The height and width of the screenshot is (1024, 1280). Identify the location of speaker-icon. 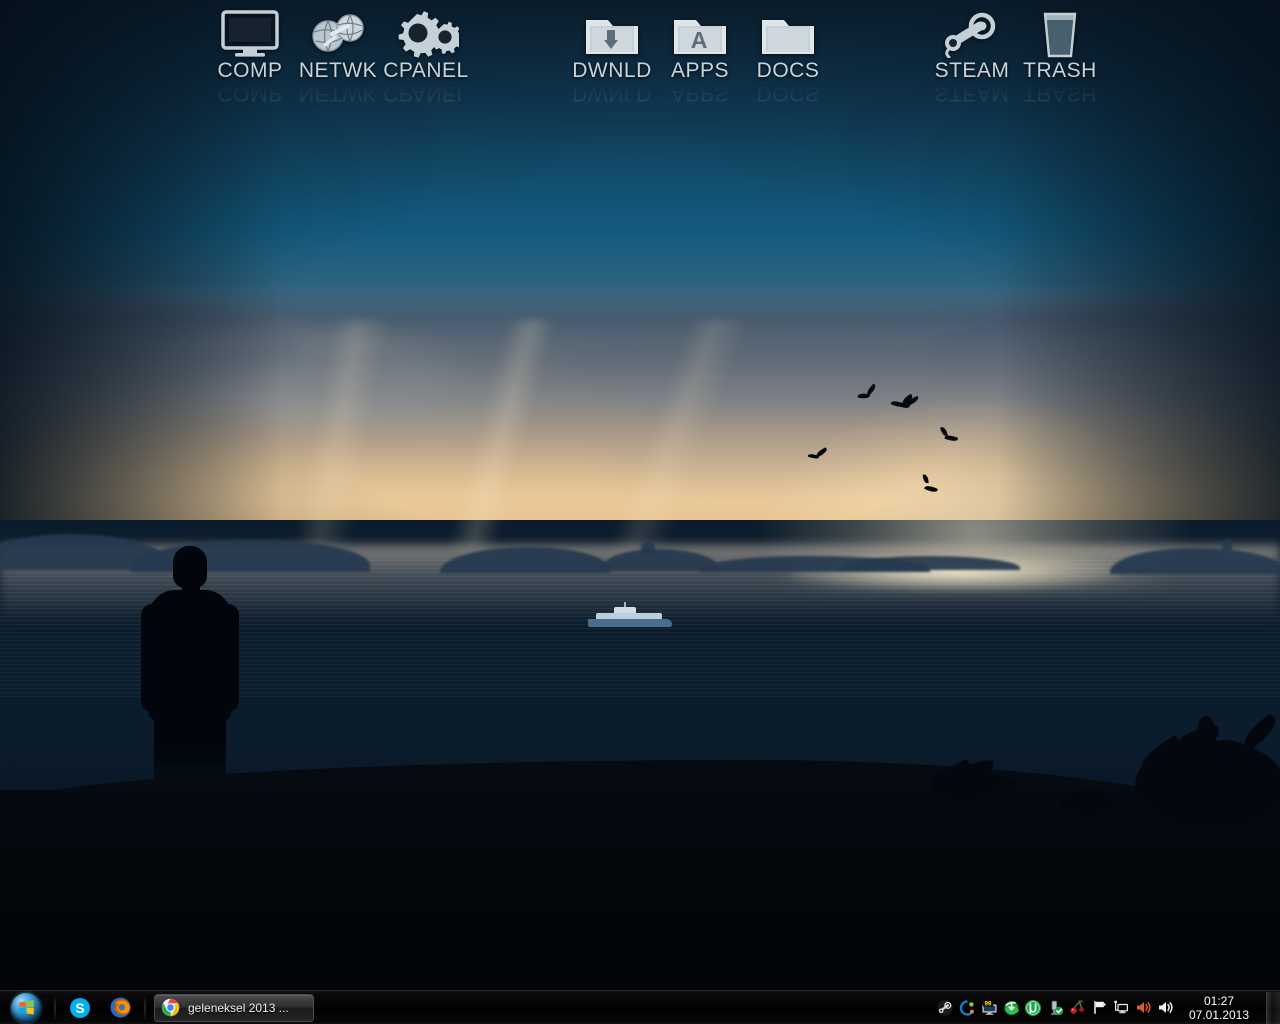
(1165, 1007).